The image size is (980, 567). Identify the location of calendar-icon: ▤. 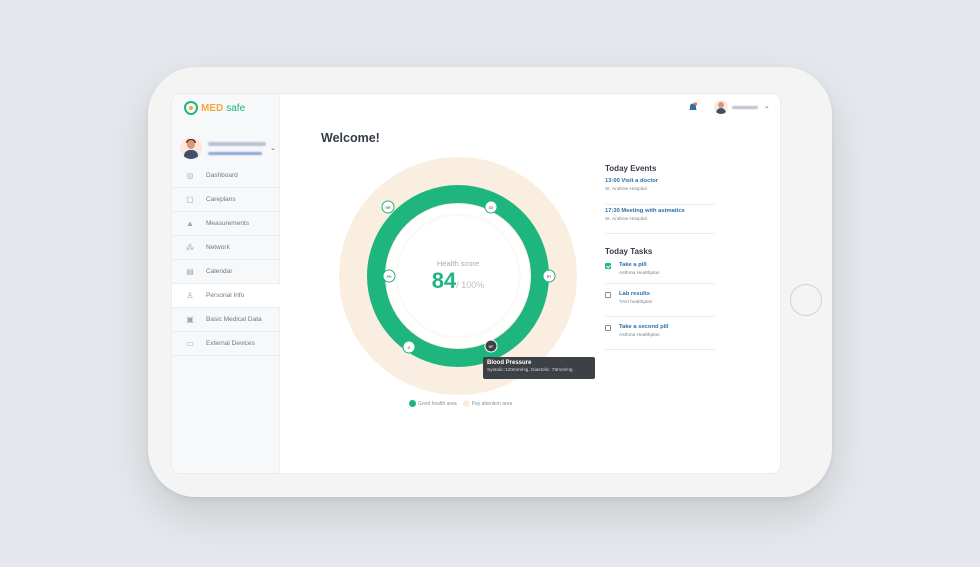
(190, 271).